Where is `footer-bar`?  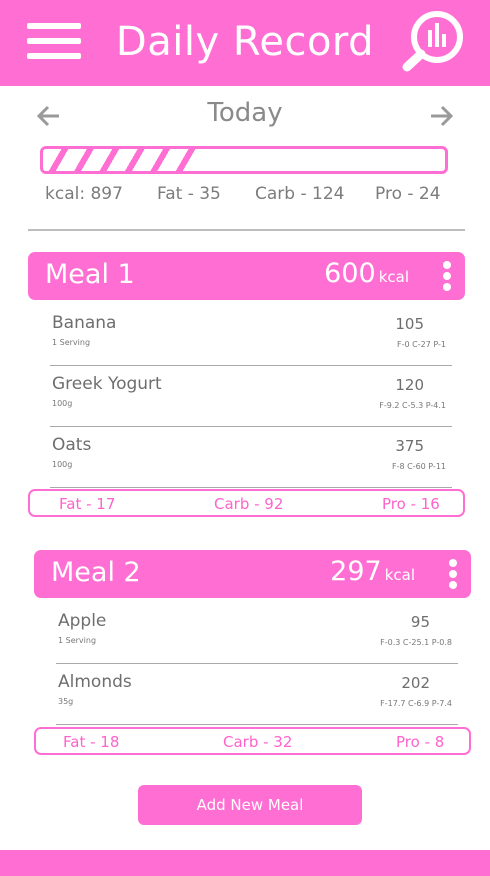
footer-bar is located at coordinates (245, 863).